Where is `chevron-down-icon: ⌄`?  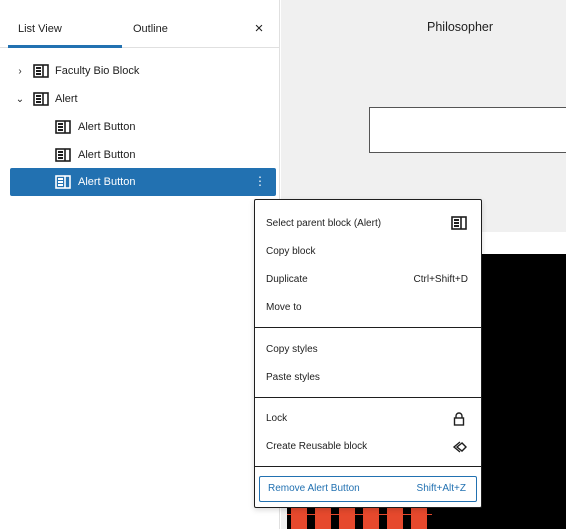
chevron-down-icon: ⌄ is located at coordinates (20, 99).